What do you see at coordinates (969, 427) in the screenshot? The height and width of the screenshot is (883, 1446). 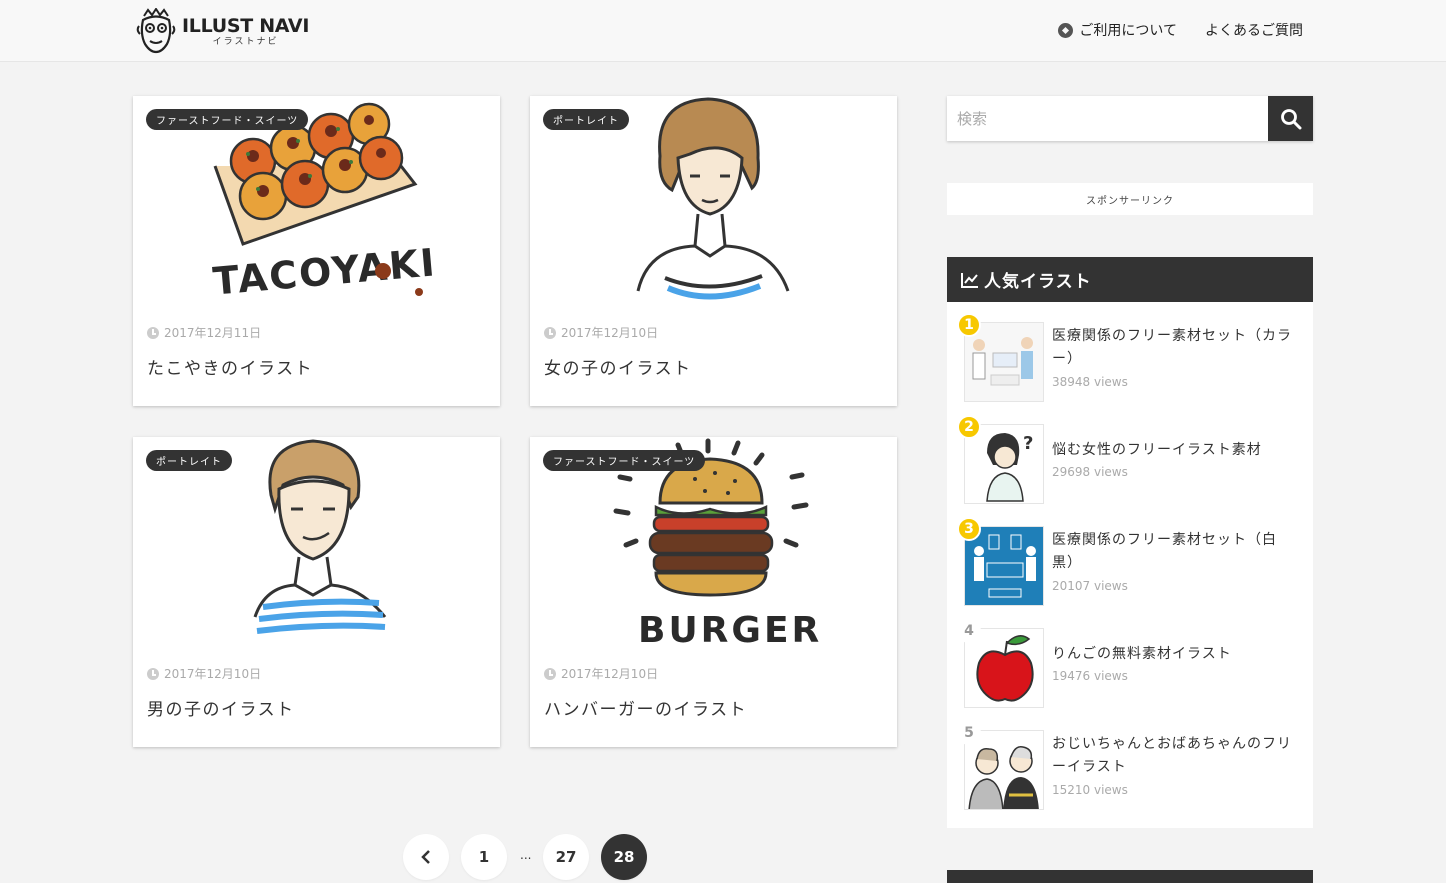 I see `rank-badge: 2` at bounding box center [969, 427].